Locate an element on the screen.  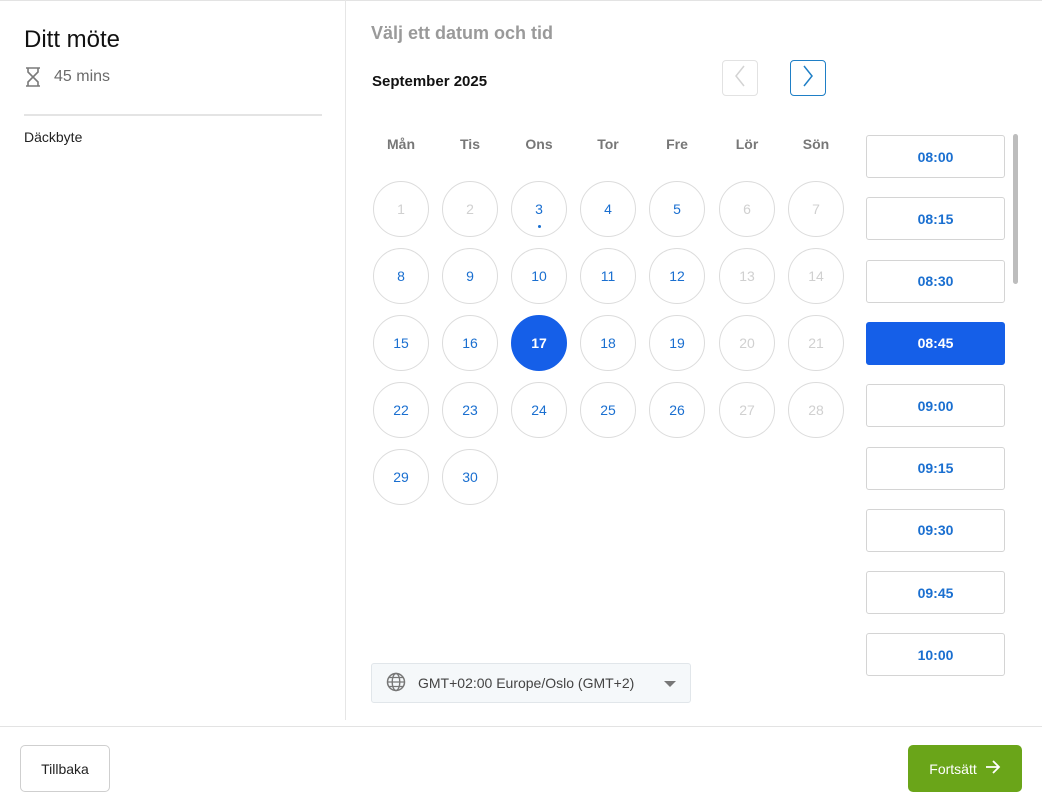
back-button: Tillbaka is located at coordinates (65, 768).